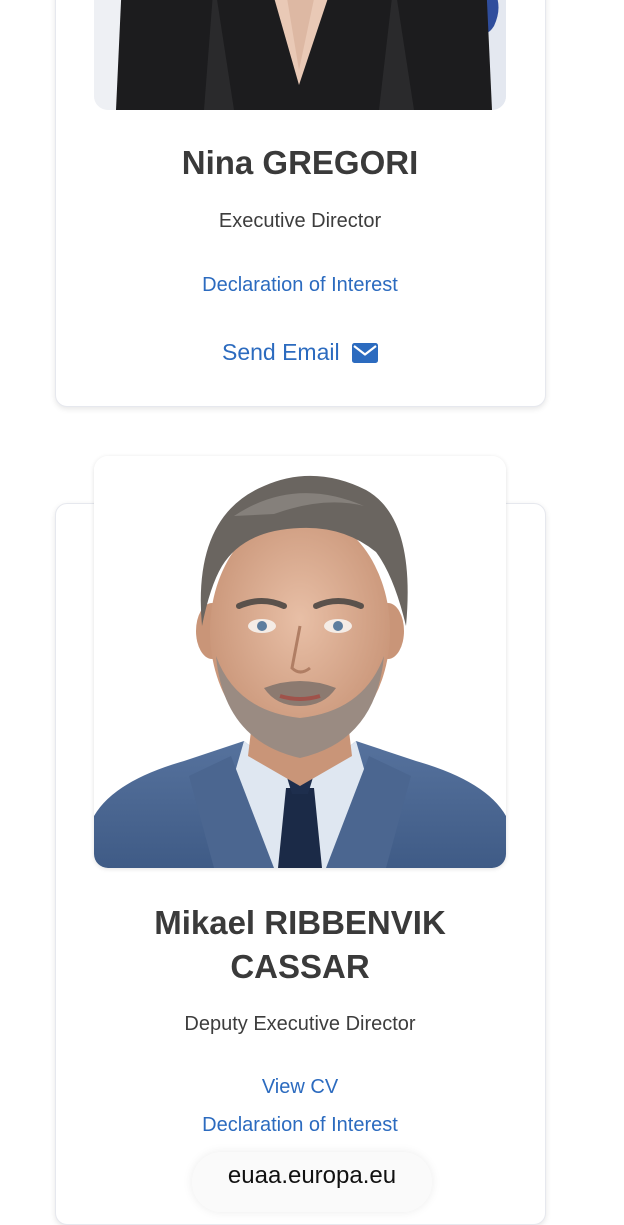  What do you see at coordinates (300, 1024) in the screenshot?
I see `person-role: Deputy Executive Director` at bounding box center [300, 1024].